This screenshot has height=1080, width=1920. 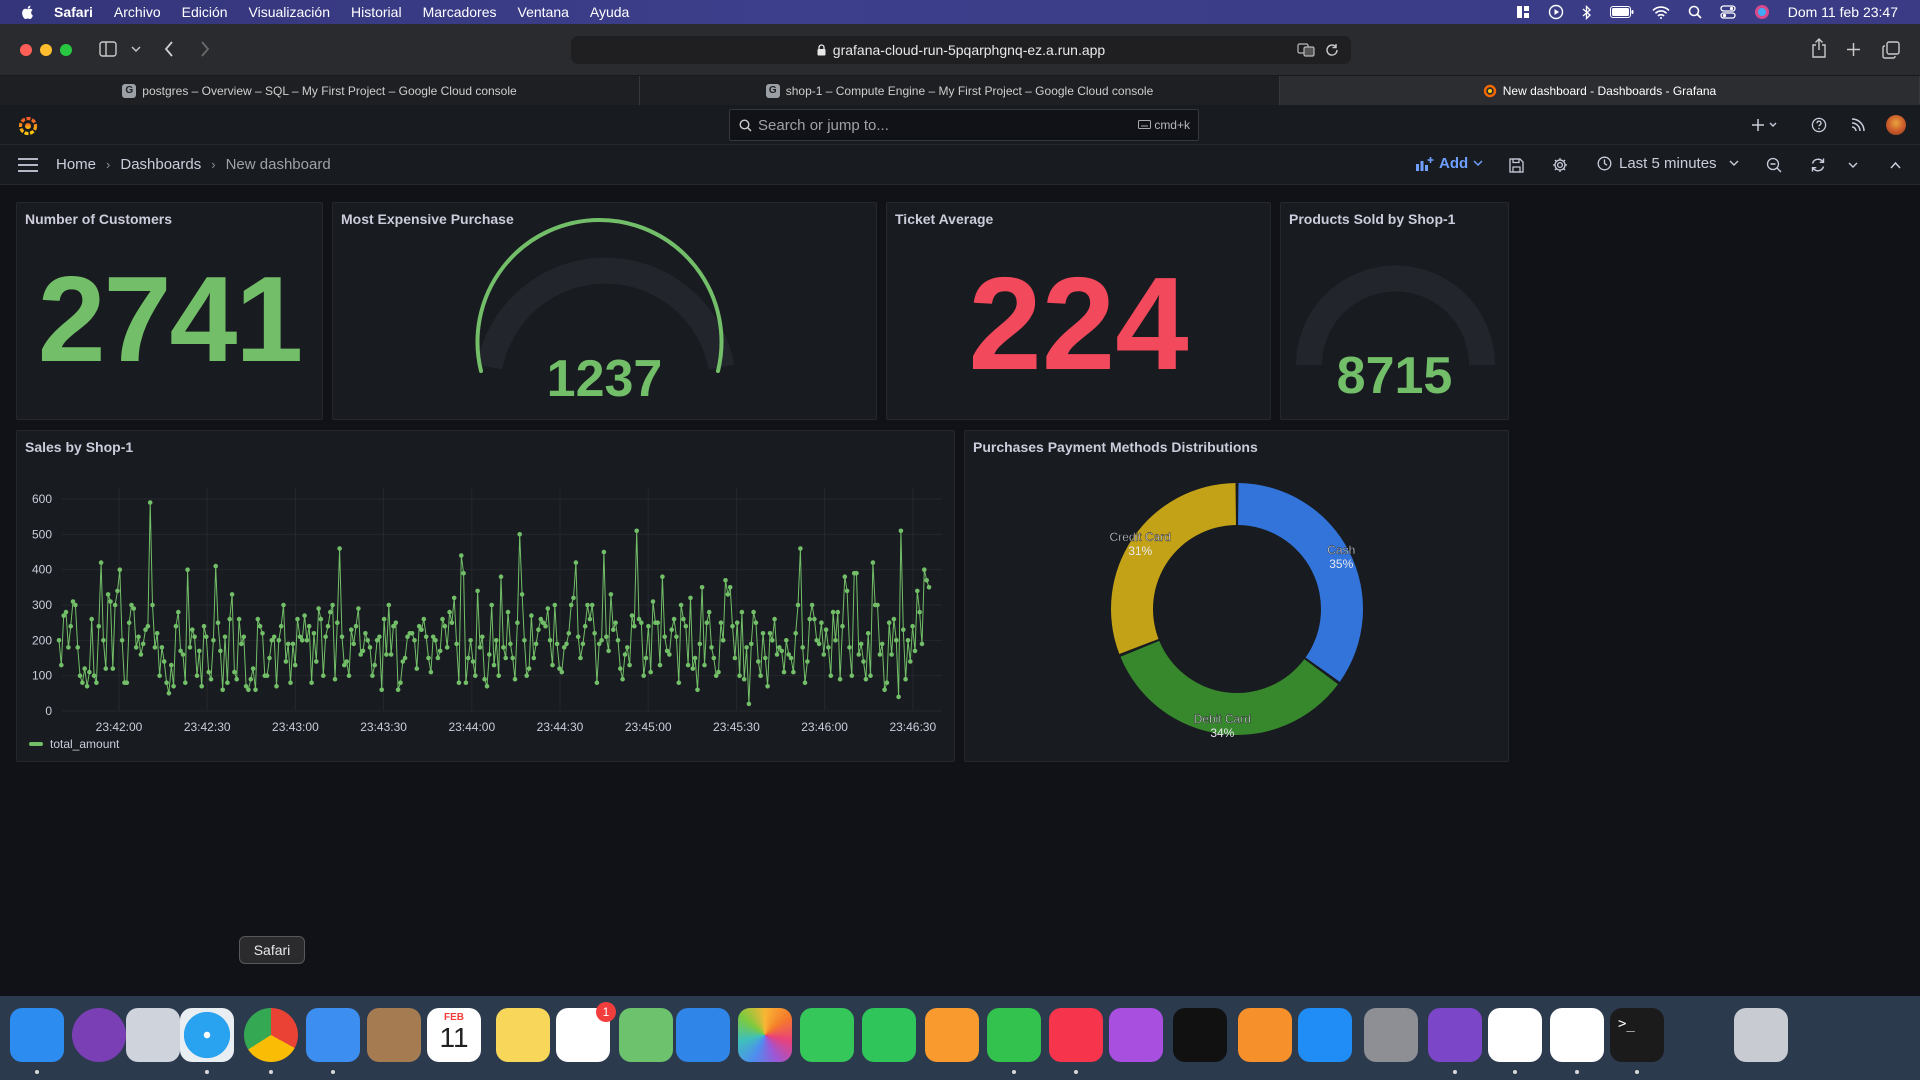 I want to click on tab-grafana-dashboard: New dashboard - Dashboards - Grafana, so click(x=1600, y=90).